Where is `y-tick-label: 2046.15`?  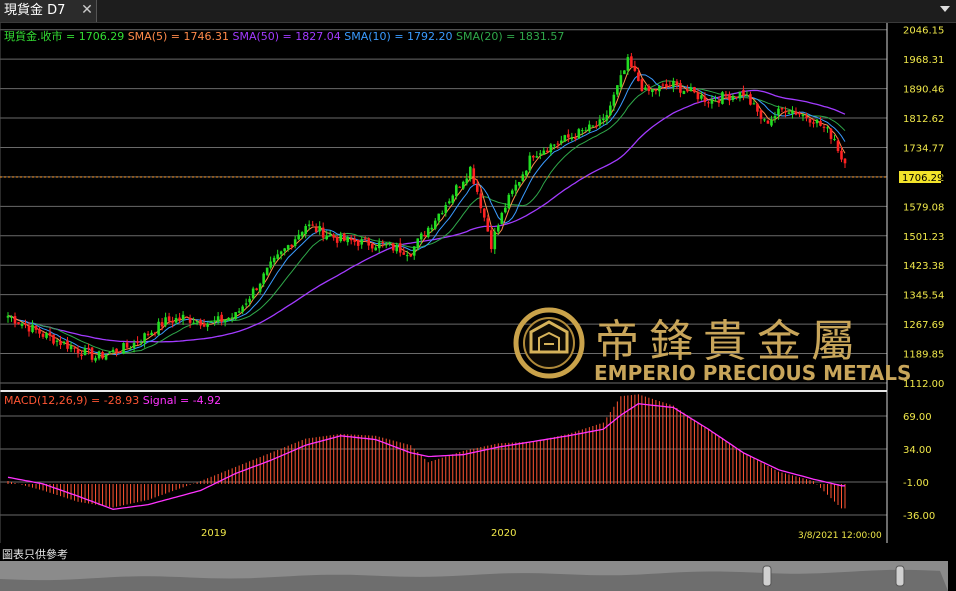
y-tick-label: 2046.15 is located at coordinates (923, 31).